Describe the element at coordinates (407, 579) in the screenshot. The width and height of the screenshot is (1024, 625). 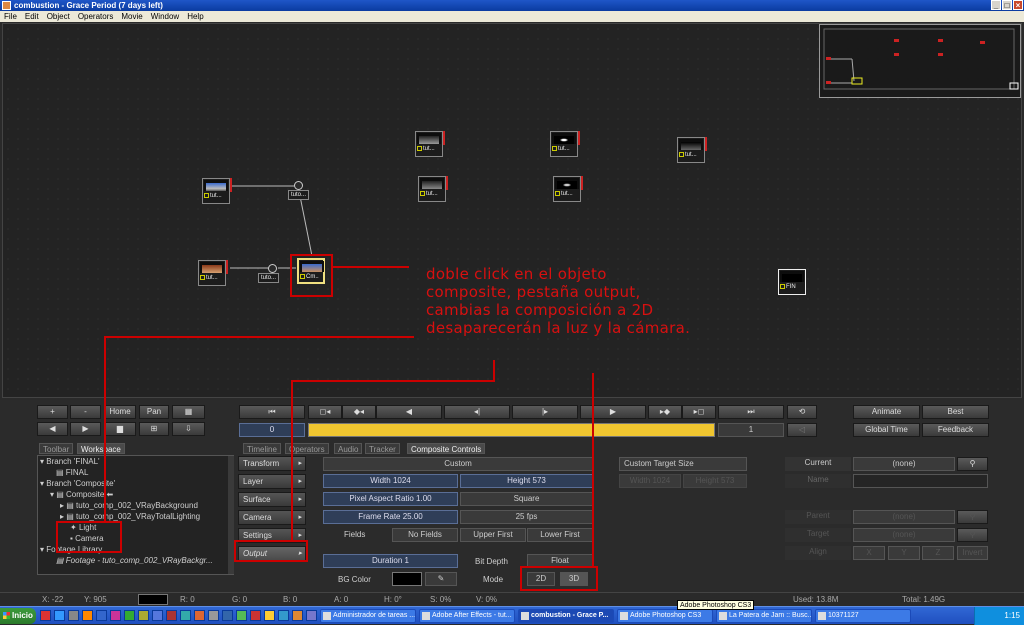
I see `bg-color-swatch` at that location.